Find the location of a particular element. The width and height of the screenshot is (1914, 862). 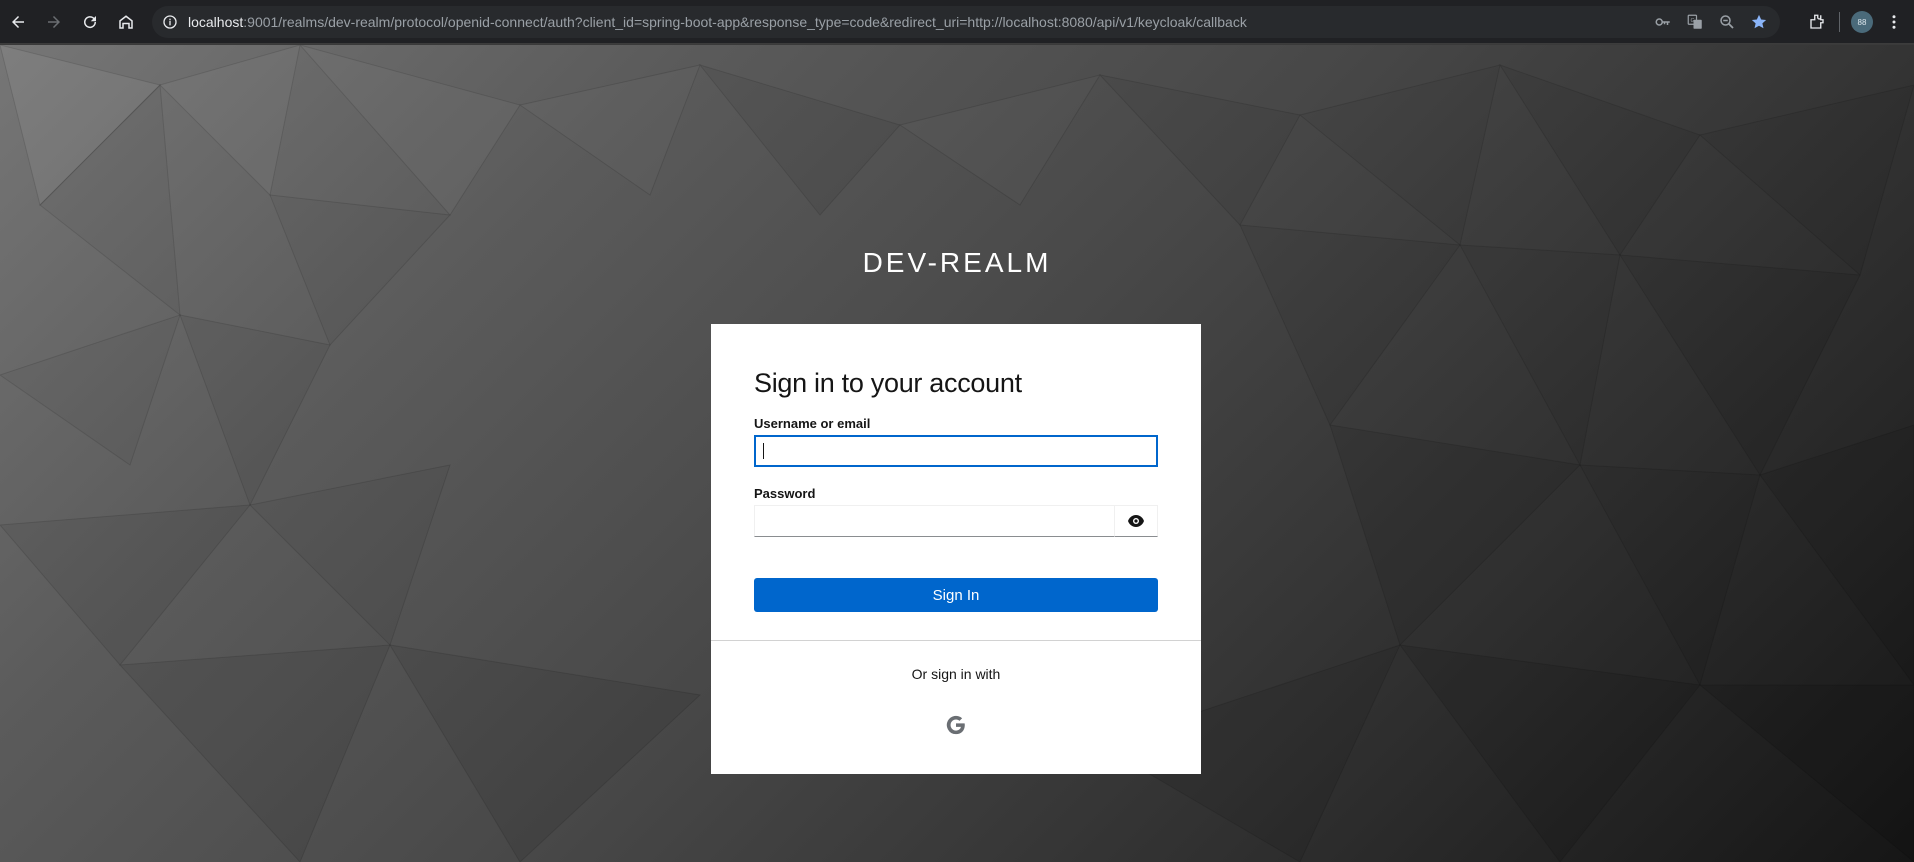

forward-button is located at coordinates (54, 22).